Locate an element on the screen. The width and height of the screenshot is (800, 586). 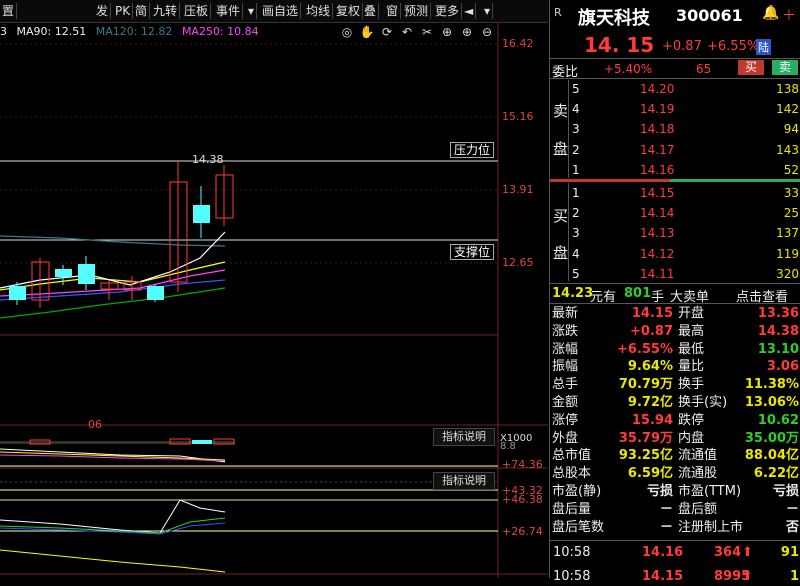
buy-button: 买 is located at coordinates (751, 67).